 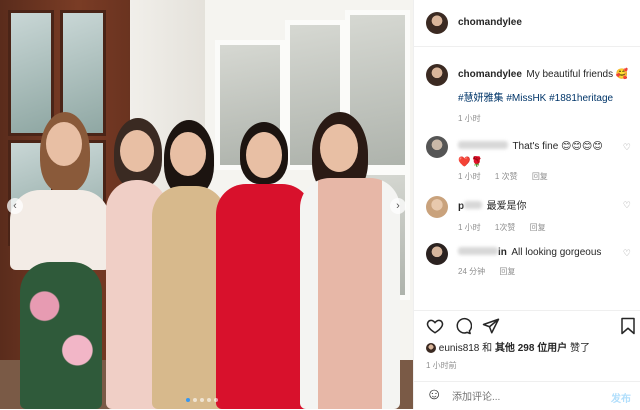 I want to click on comment-text: 最爱是你, so click(x=506, y=206).